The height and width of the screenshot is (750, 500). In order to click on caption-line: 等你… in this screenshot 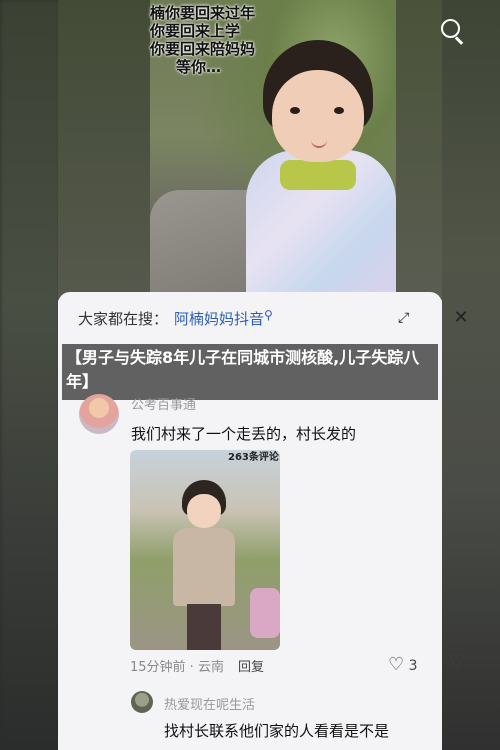, I will do `click(199, 67)`.